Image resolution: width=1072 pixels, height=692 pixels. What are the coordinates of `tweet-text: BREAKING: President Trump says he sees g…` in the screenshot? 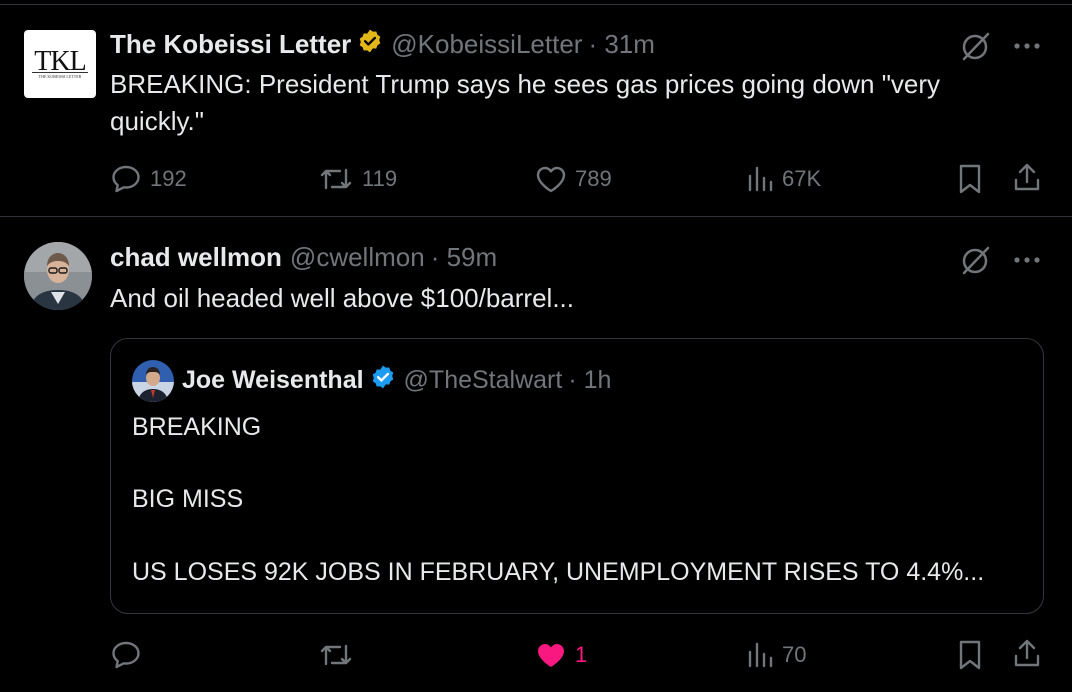 It's located at (525, 102).